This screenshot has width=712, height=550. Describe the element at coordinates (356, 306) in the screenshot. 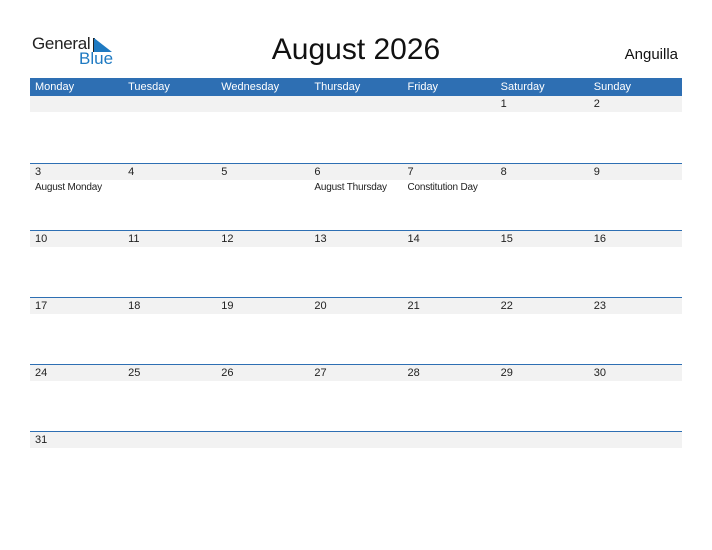

I see `date-strip: 17 18 19 20 21 22 23` at that location.